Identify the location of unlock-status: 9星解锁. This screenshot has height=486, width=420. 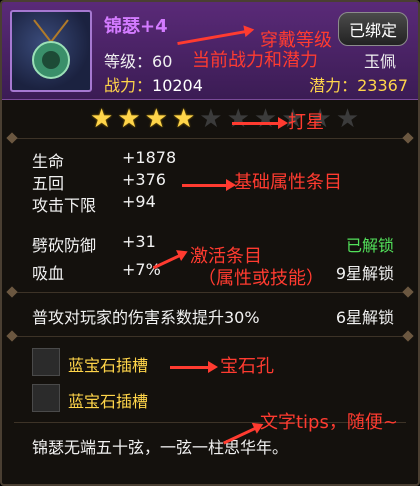
(364, 273).